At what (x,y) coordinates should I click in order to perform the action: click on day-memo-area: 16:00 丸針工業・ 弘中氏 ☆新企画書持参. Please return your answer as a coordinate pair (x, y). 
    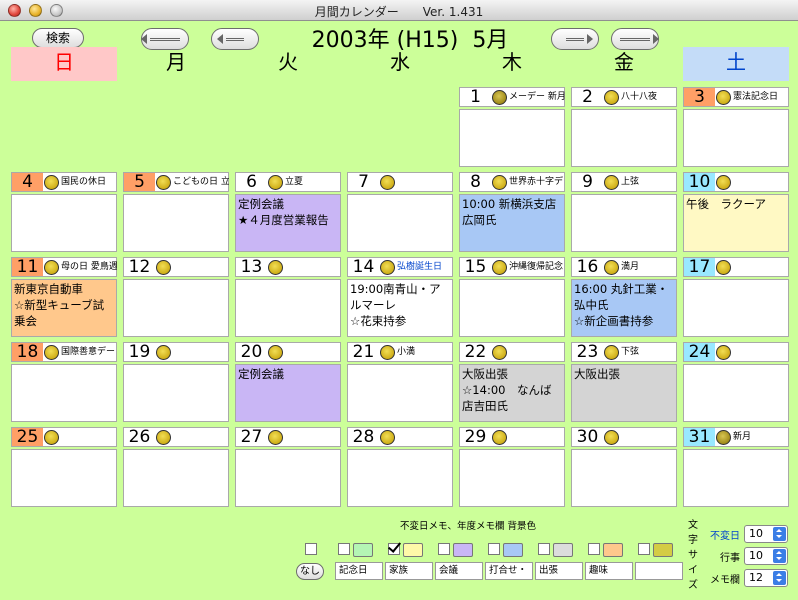
    Looking at the image, I should click on (624, 308).